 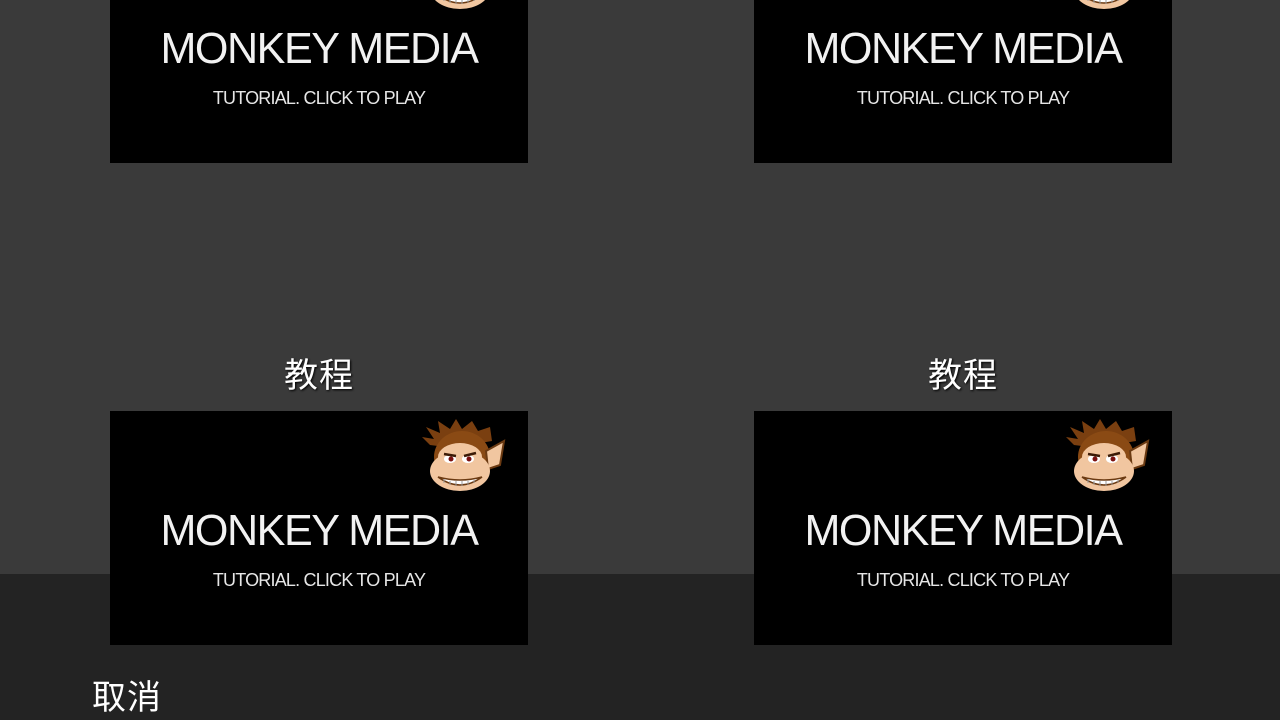 I want to click on video-thumbnail-3: MONKEY MEDIA TUTORIAL. CLICK TO PLAY, so click(x=319, y=528).